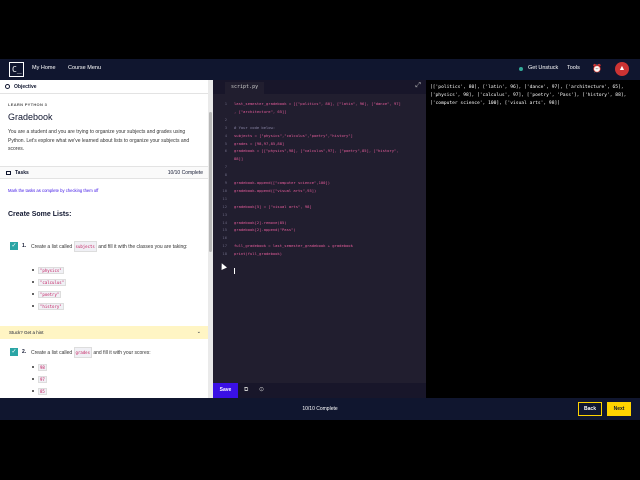 The image size is (640, 480). Describe the element at coordinates (210, 182) in the screenshot. I see `scrollbar-thumb` at that location.